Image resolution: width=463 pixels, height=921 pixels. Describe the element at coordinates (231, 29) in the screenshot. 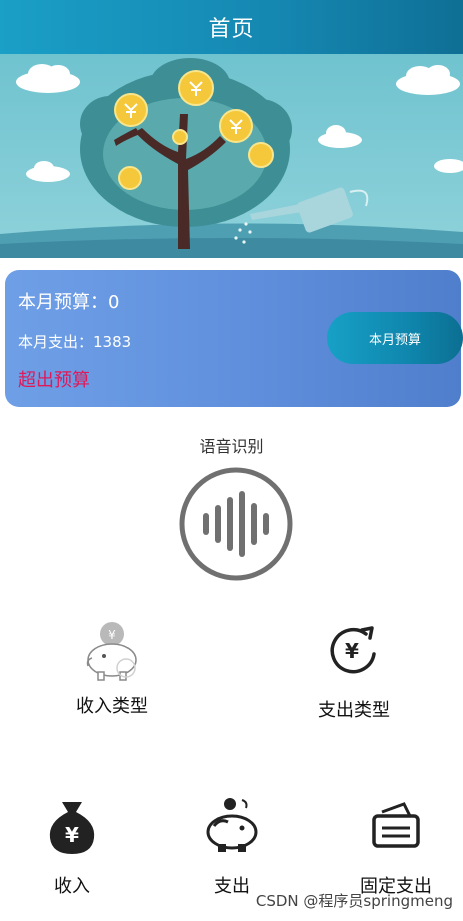

I see `page-title: 首页` at that location.